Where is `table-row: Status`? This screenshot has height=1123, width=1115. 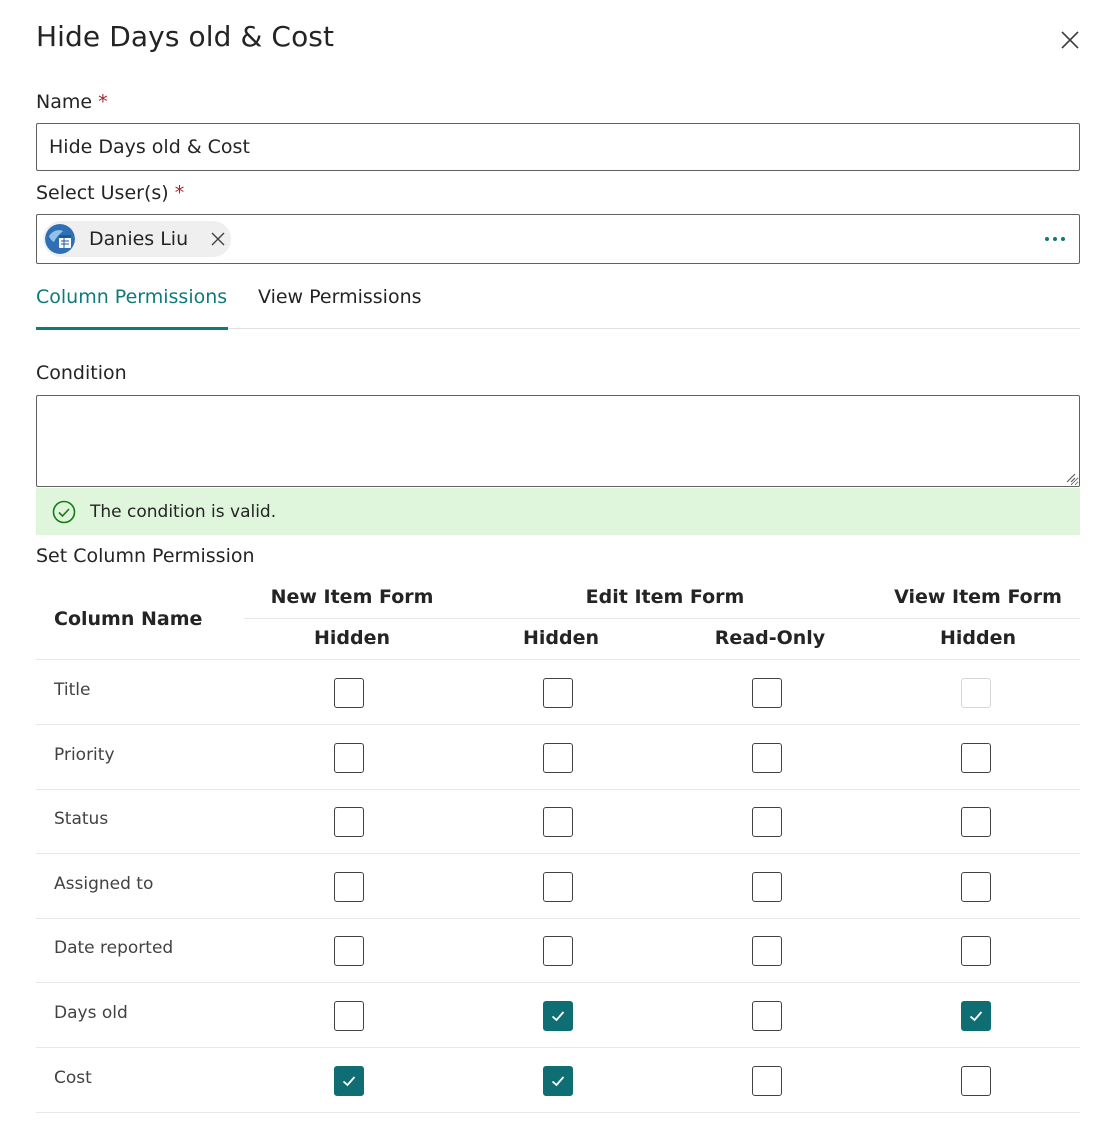
table-row: Status is located at coordinates (558, 822).